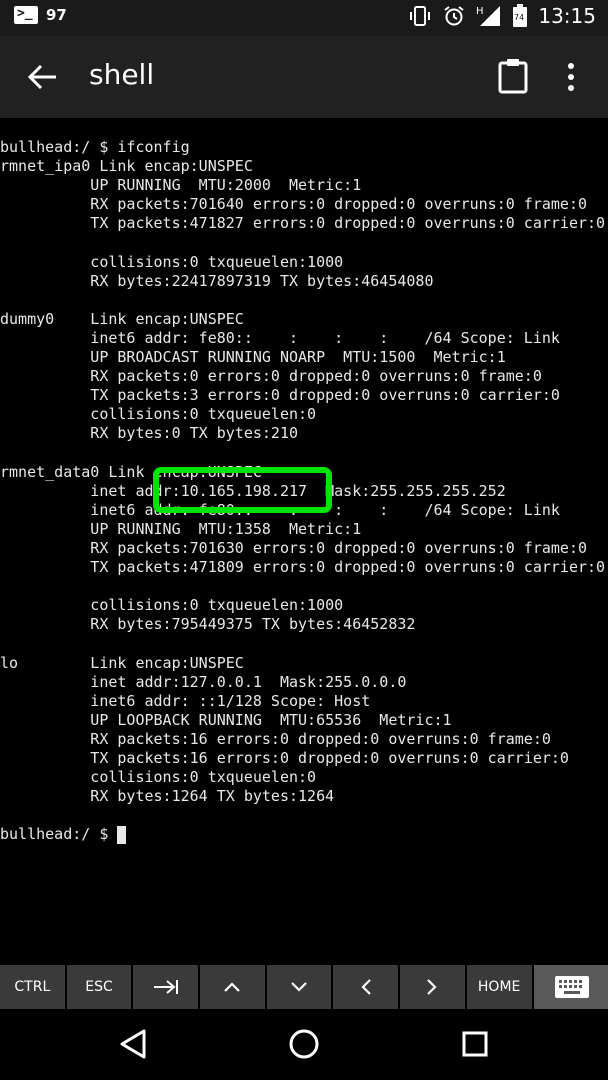  What do you see at coordinates (571, 77) in the screenshot?
I see `more-options-icon` at bounding box center [571, 77].